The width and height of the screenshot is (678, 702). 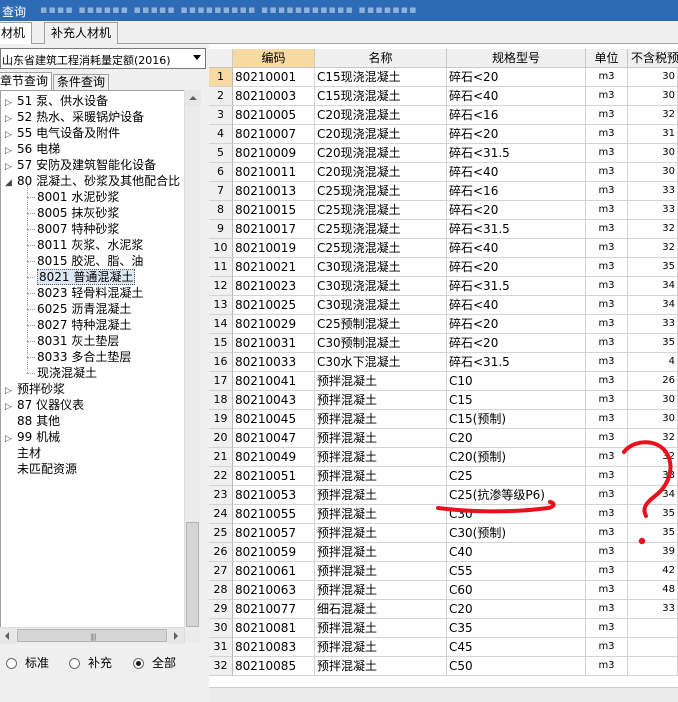 I want to click on scroll-right-button, so click(x=176, y=636).